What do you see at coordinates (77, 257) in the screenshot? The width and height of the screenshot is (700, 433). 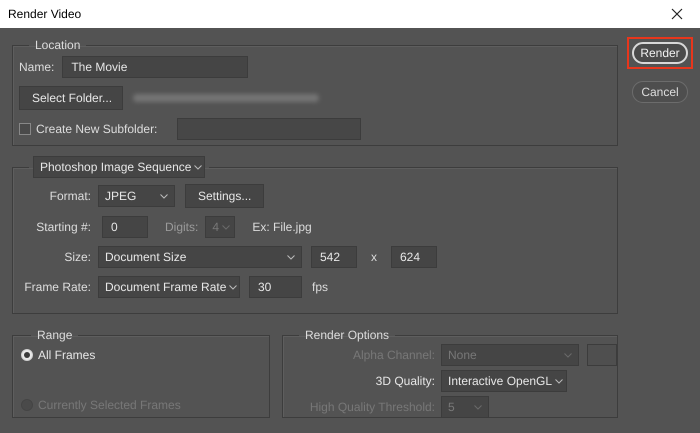 I see `field-label: Size:` at bounding box center [77, 257].